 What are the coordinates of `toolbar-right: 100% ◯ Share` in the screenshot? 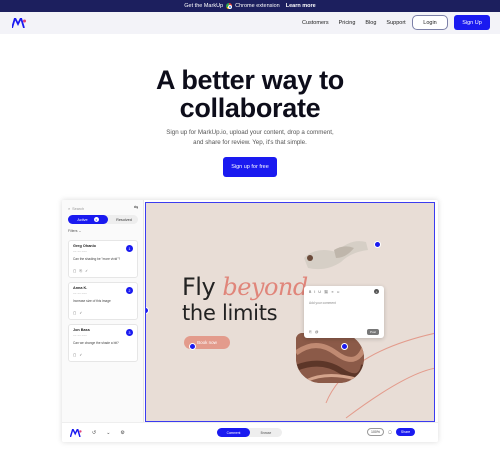 It's located at (391, 432).